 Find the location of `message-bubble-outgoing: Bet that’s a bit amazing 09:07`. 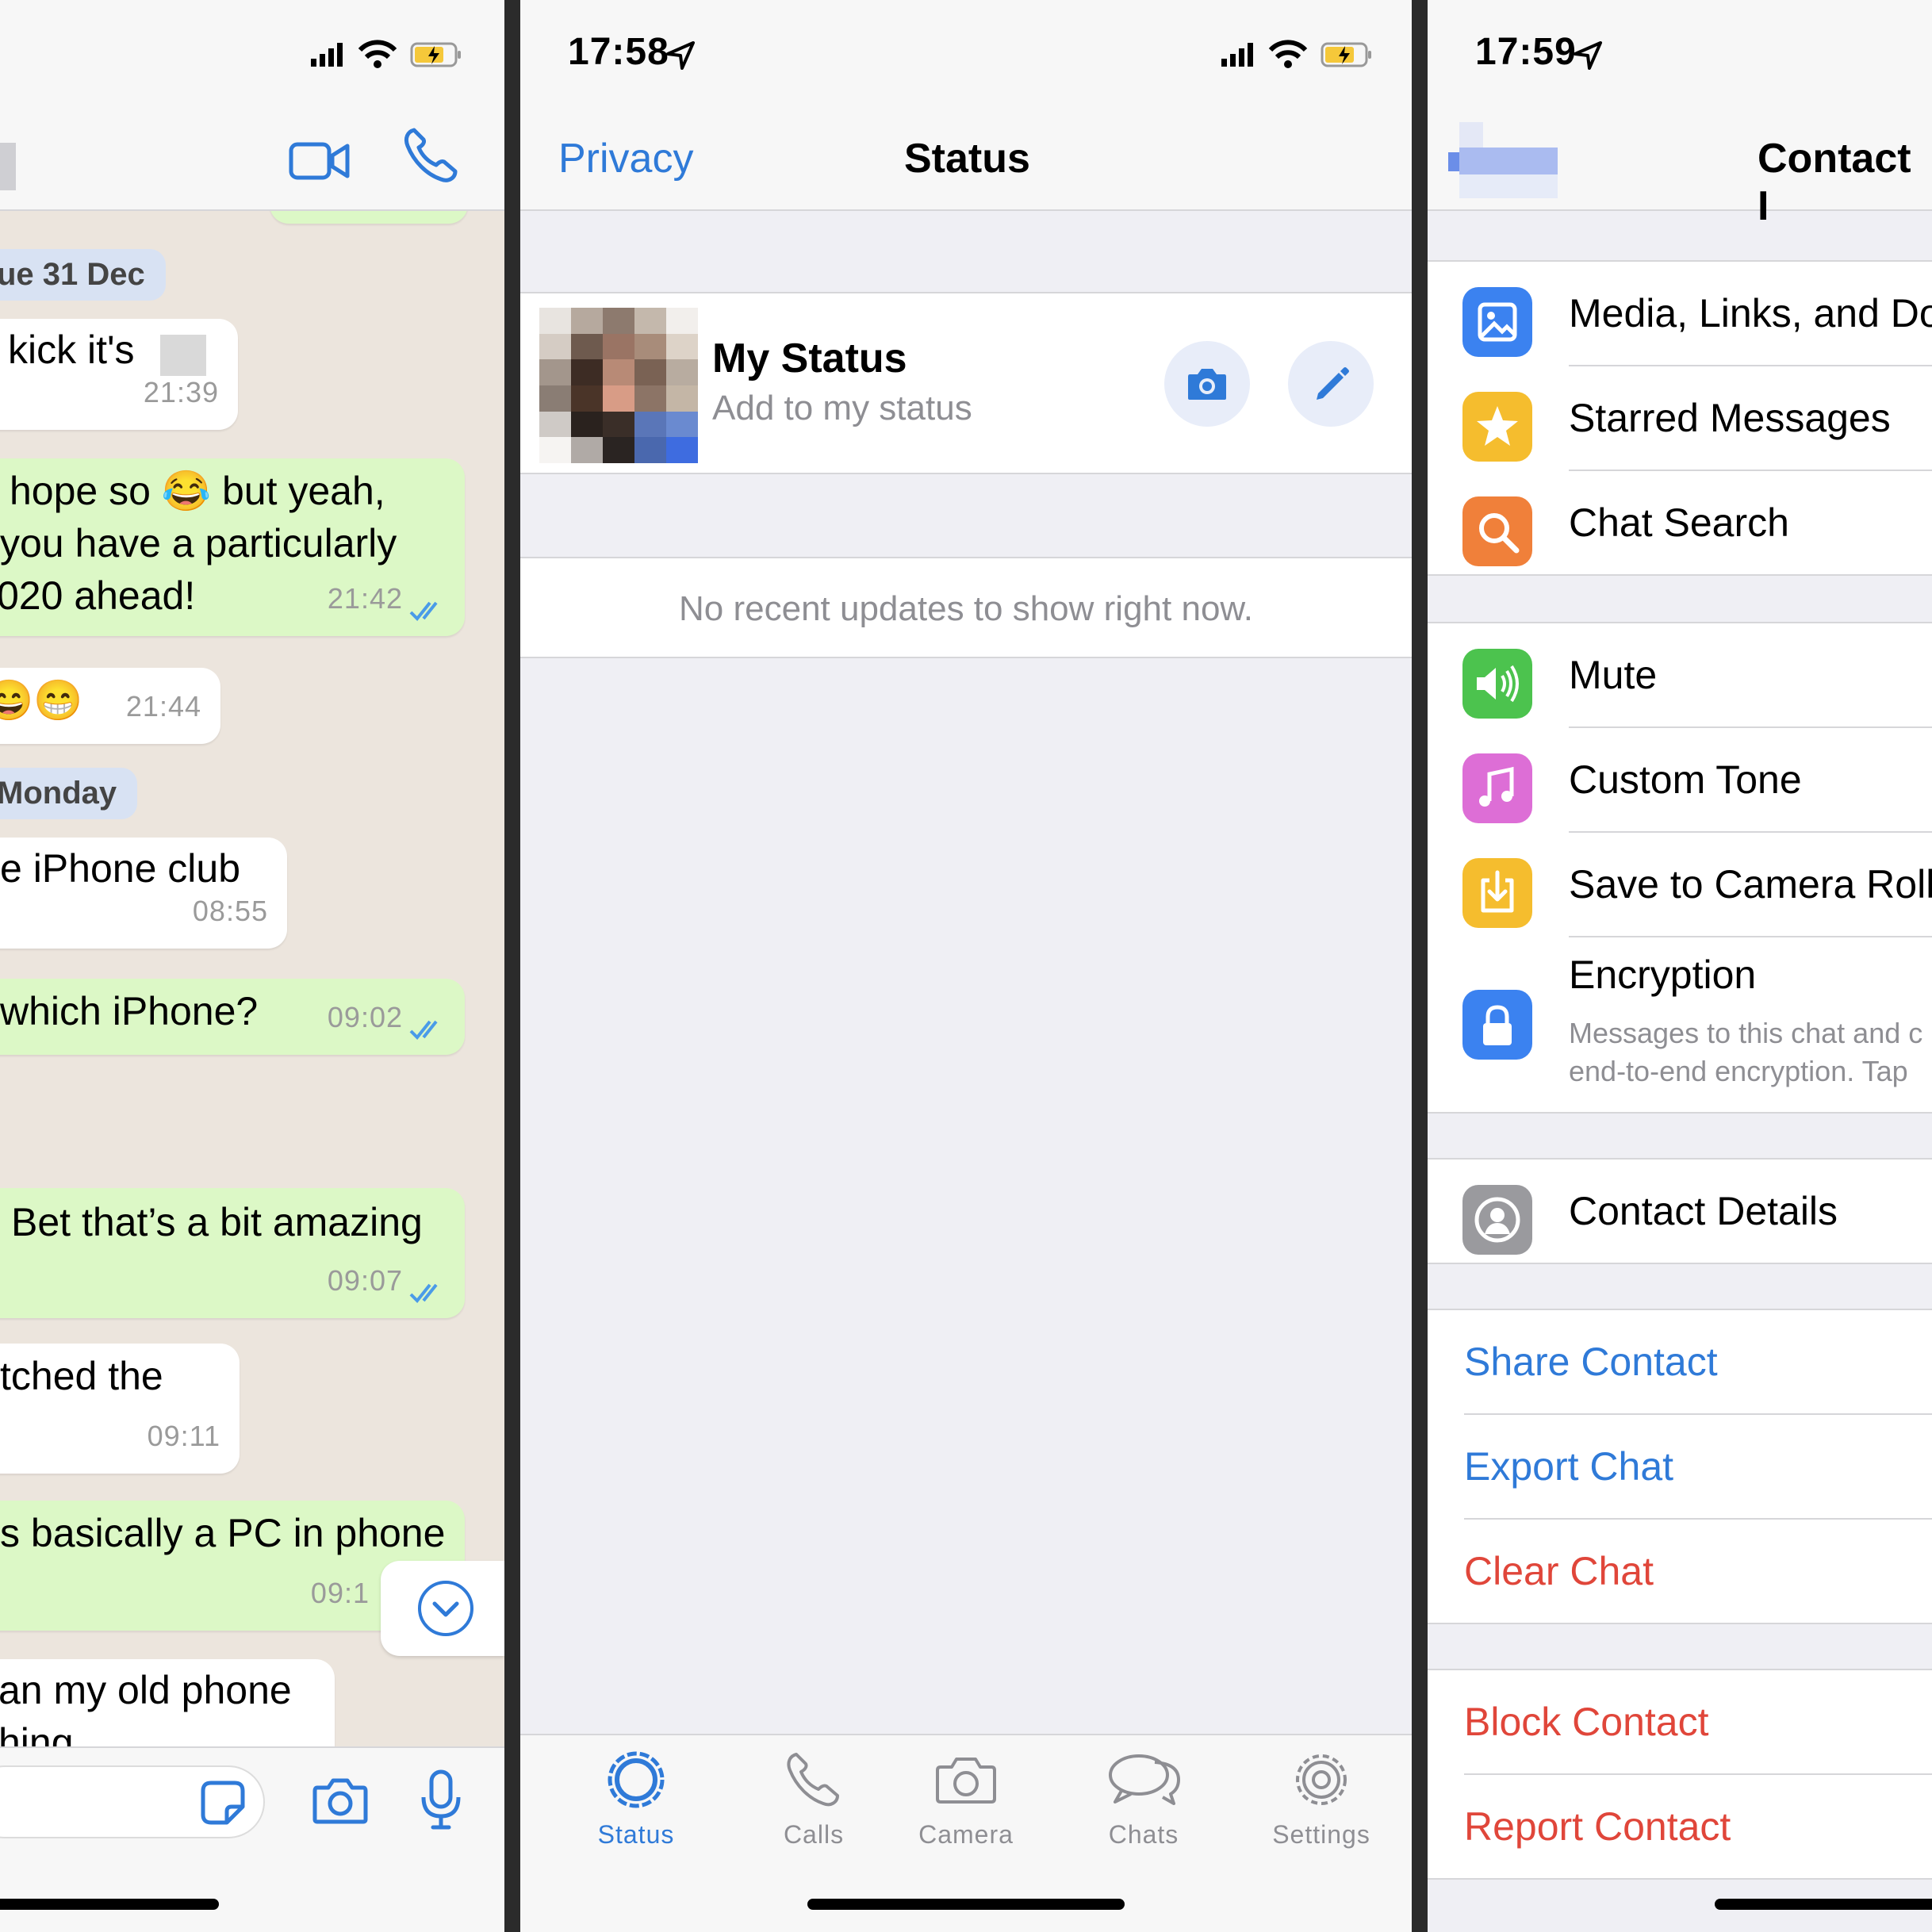

message-bubble-outgoing: Bet that’s a bit amazing 09:07 is located at coordinates (233, 1253).